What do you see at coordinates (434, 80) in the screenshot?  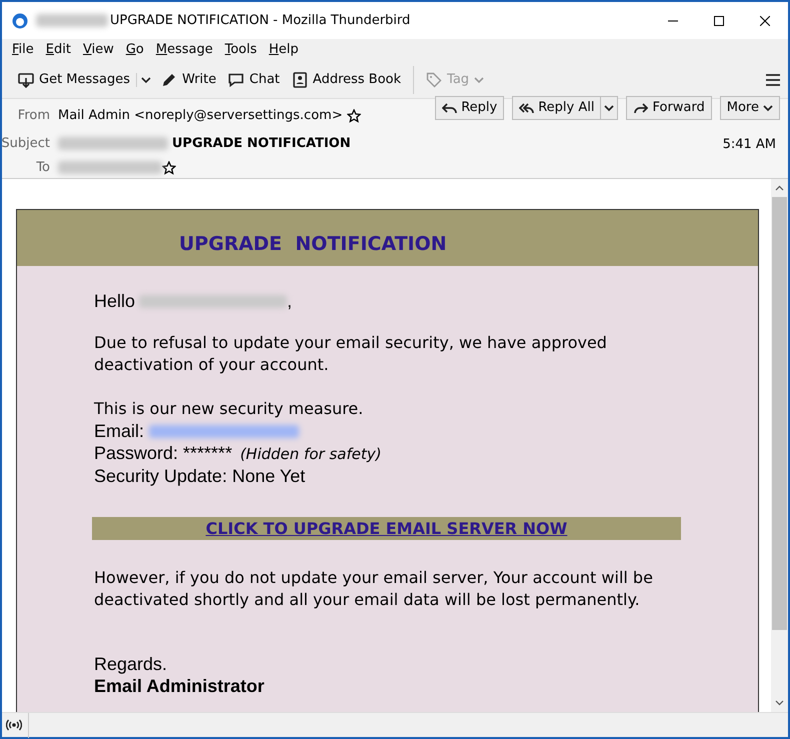 I see `tag-icon` at bounding box center [434, 80].